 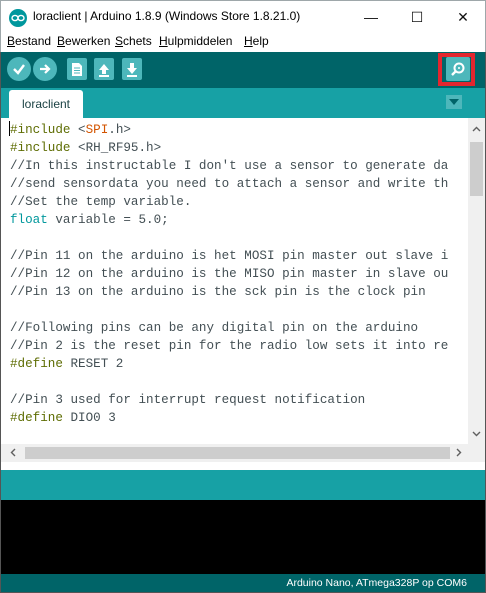 I want to click on close-button: ✕, so click(x=463, y=17).